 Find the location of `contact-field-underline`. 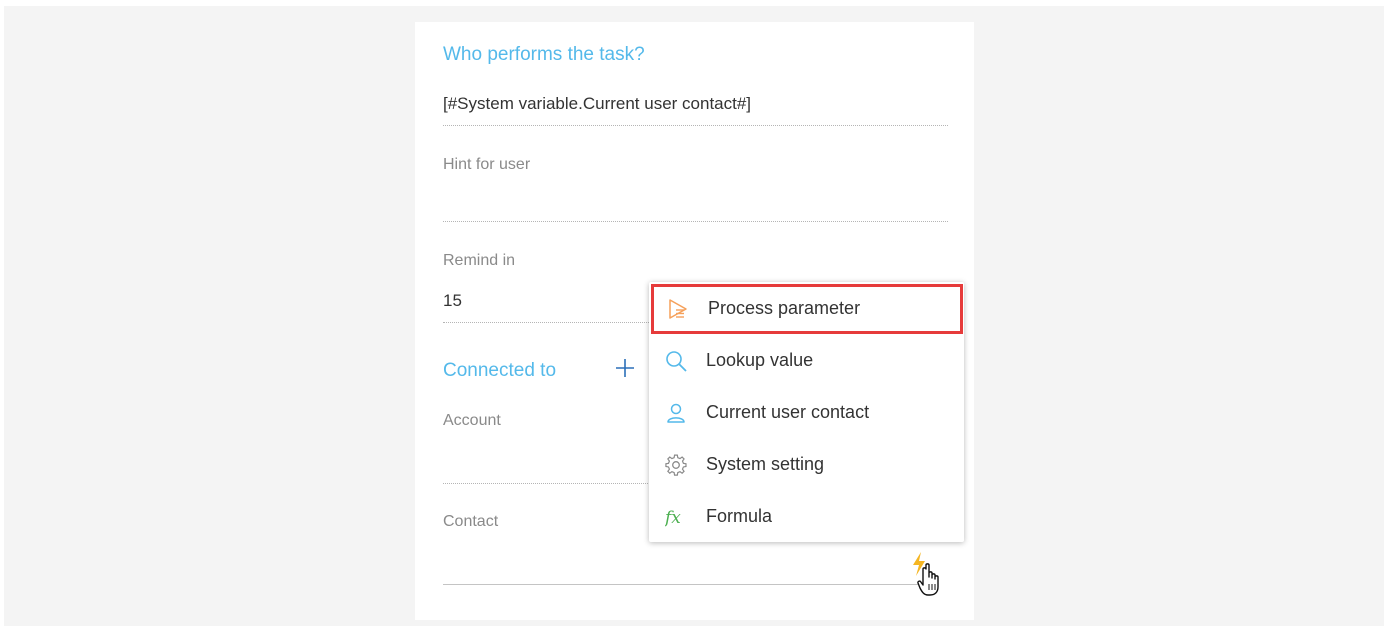

contact-field-underline is located at coordinates (683, 584).